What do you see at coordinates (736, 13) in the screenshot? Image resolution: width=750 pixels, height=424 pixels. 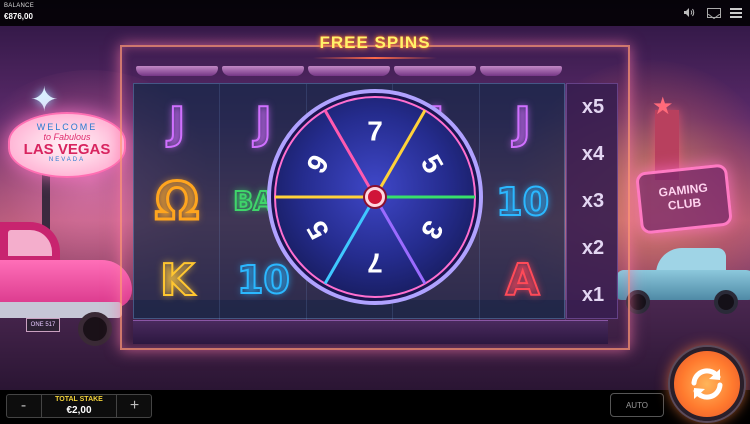 I see `menu-icon` at bounding box center [736, 13].